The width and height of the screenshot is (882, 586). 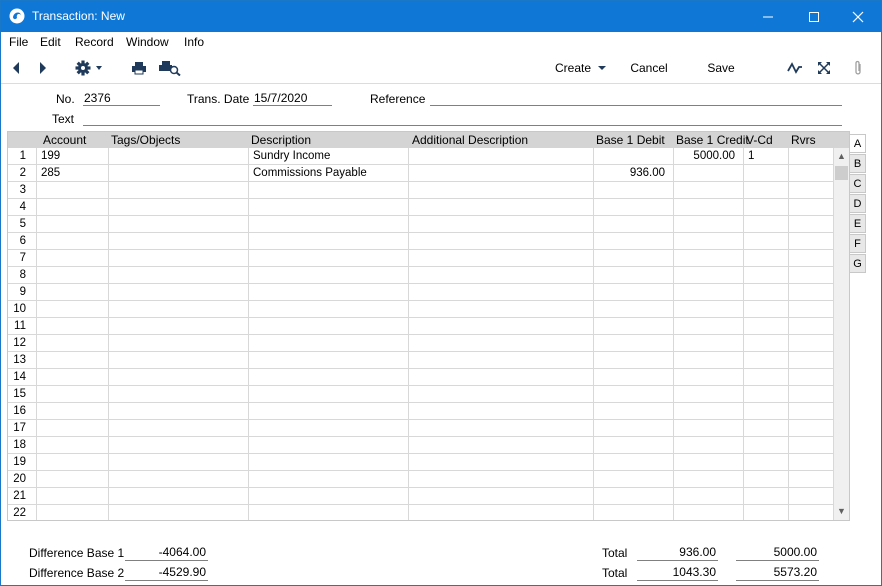 I want to click on menu-edit: Edit, so click(x=50, y=42).